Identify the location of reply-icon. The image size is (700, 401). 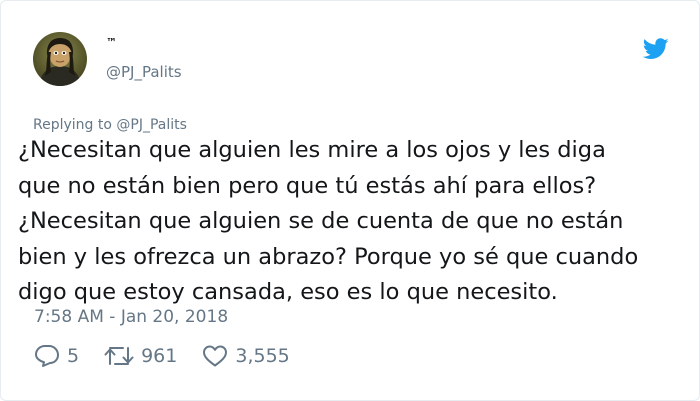
(47, 356).